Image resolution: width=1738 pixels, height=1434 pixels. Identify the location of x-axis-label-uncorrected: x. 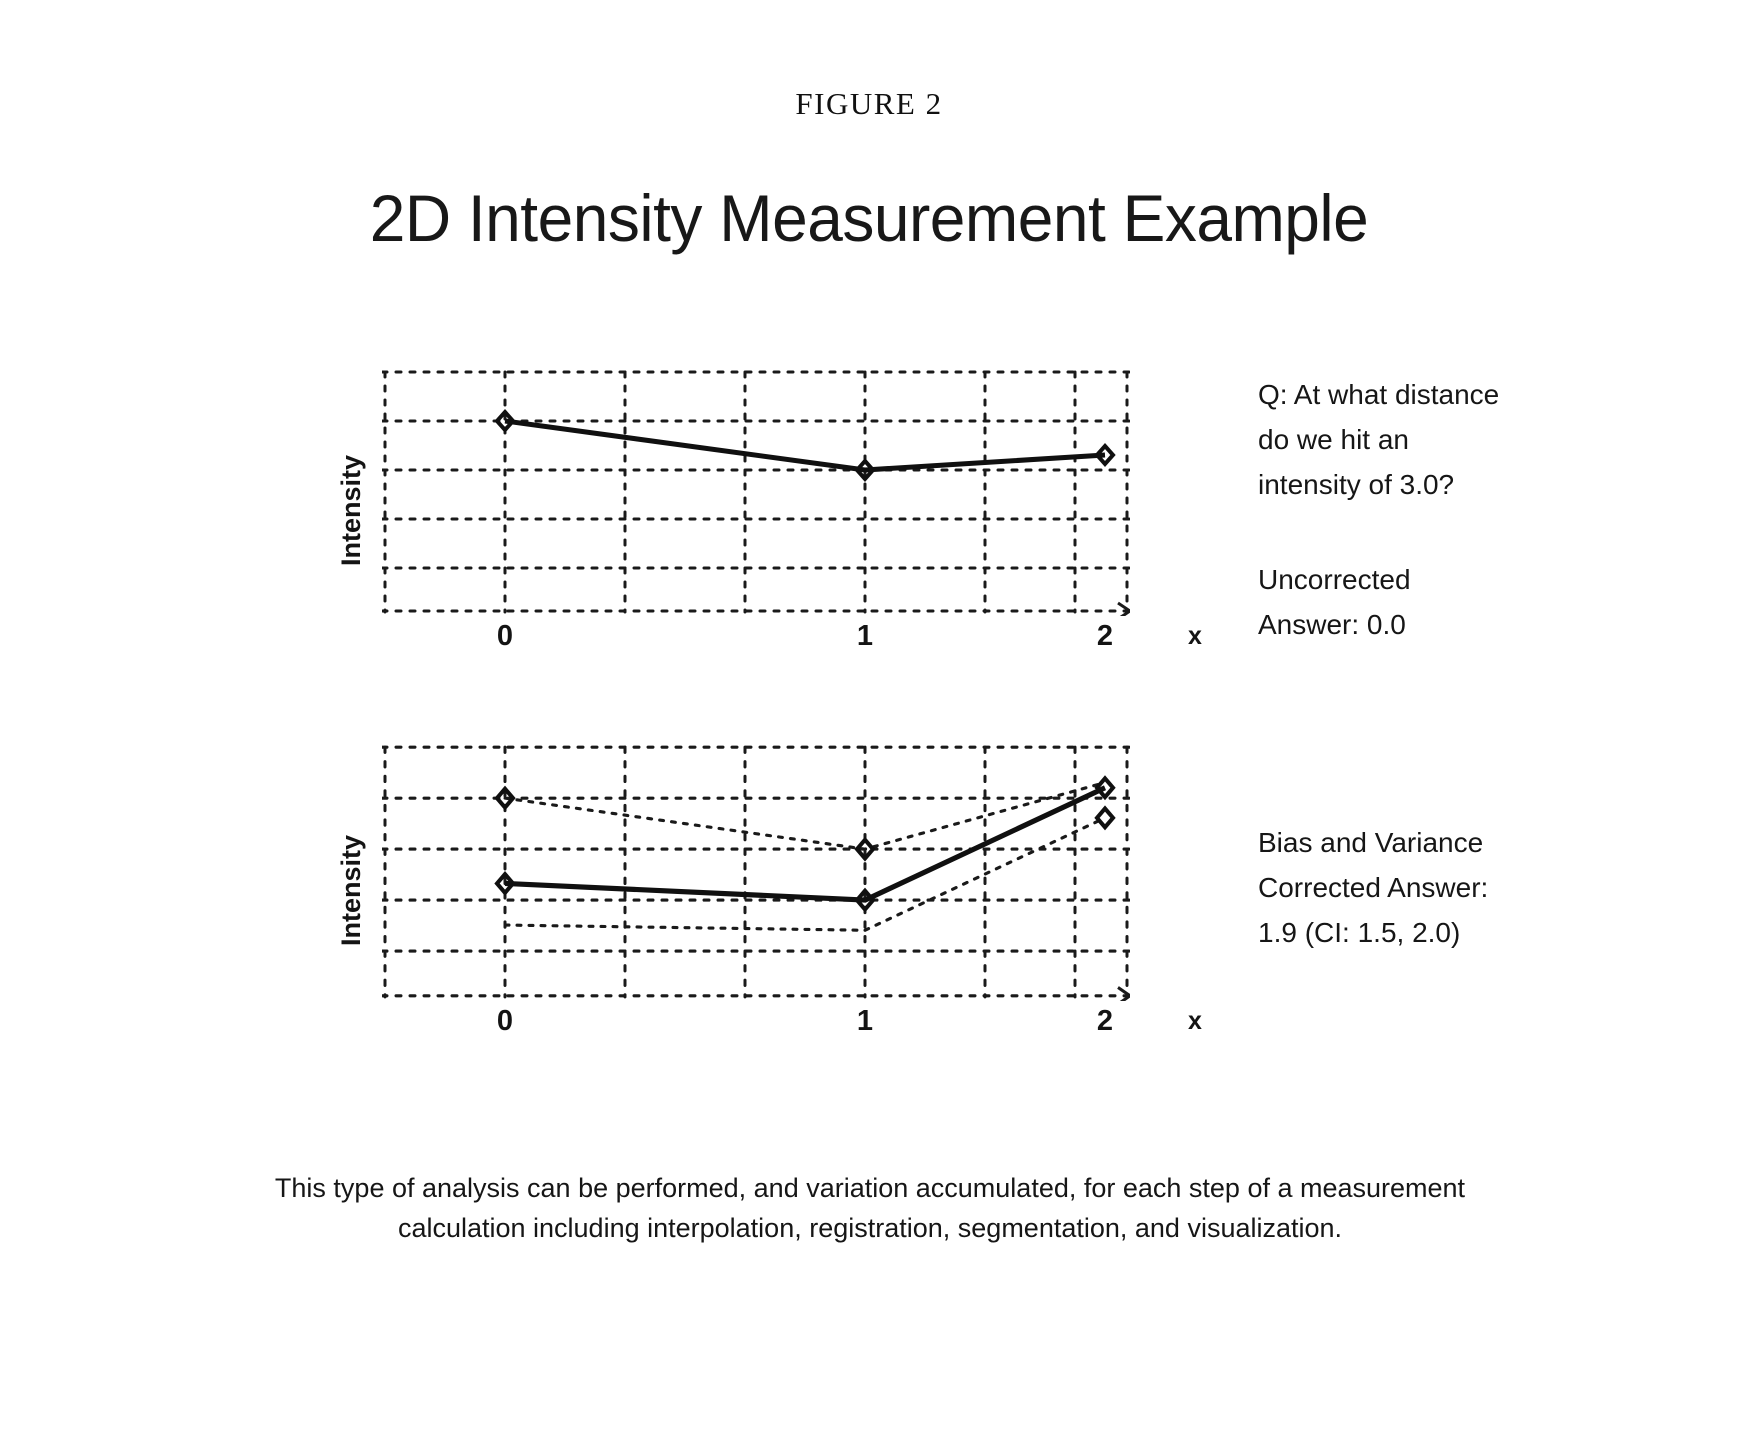
(1195, 636).